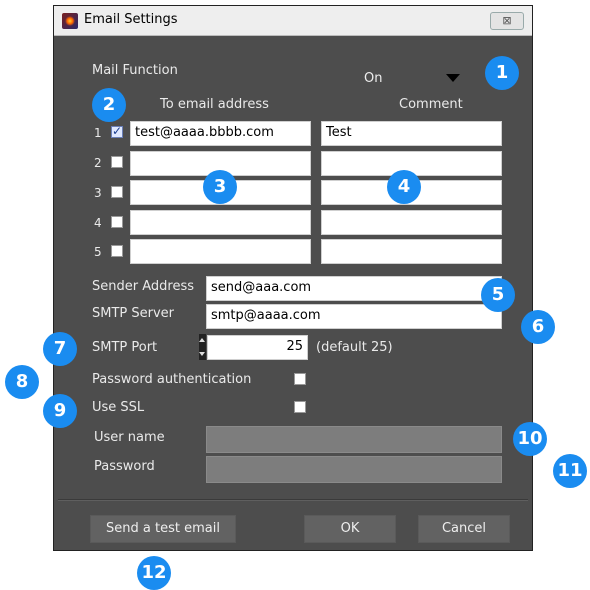  Describe the element at coordinates (220, 133) in the screenshot. I see `recipient-email-1: test@aaaa.bbbb.com` at that location.